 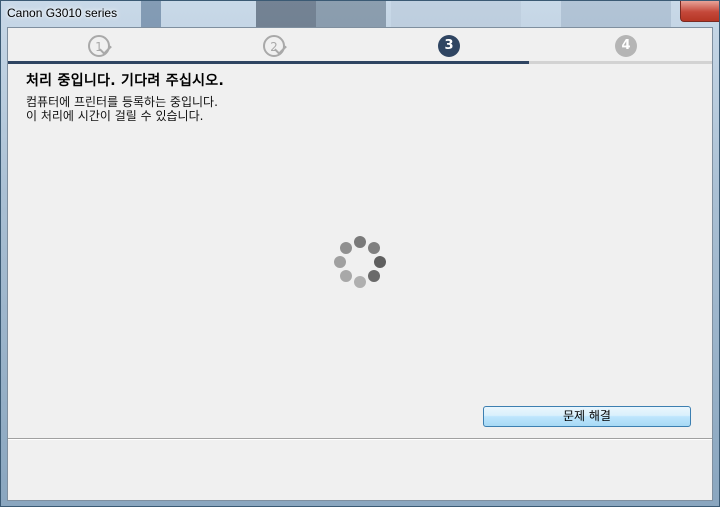 What do you see at coordinates (587, 416) in the screenshot?
I see `troubleshoot-button: 문제 해결` at bounding box center [587, 416].